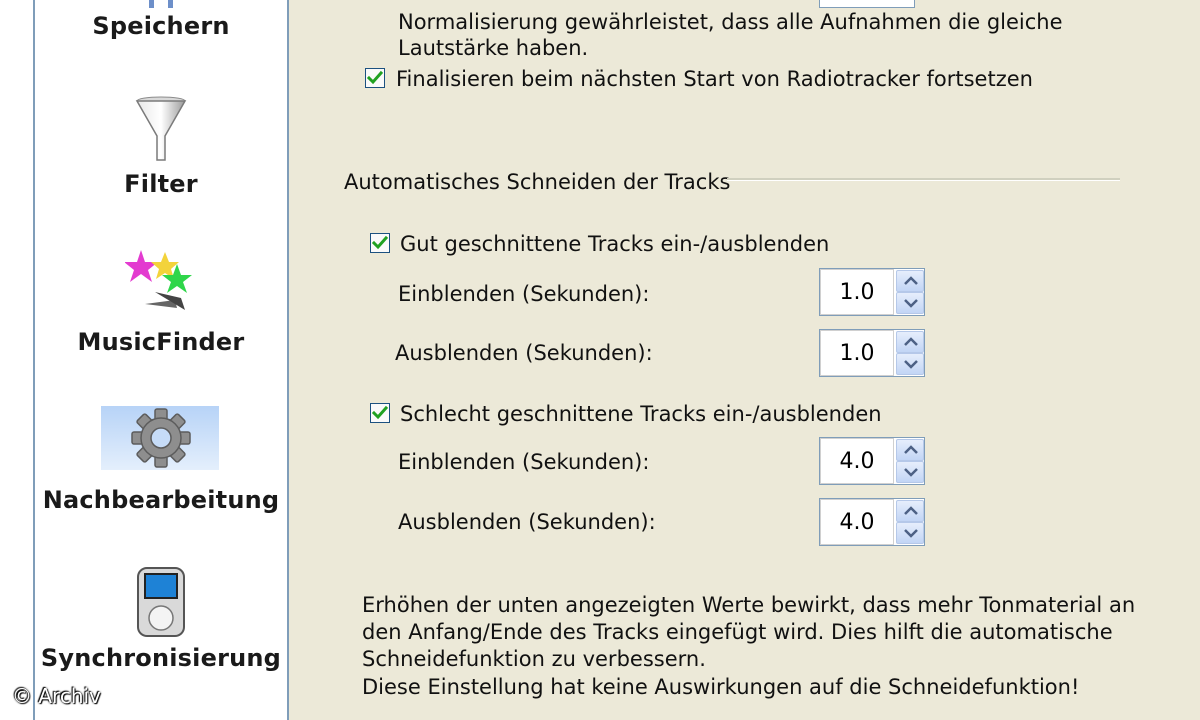 The image size is (1200, 720). What do you see at coordinates (375, 78) in the screenshot?
I see `finalize-checkbox` at bounding box center [375, 78].